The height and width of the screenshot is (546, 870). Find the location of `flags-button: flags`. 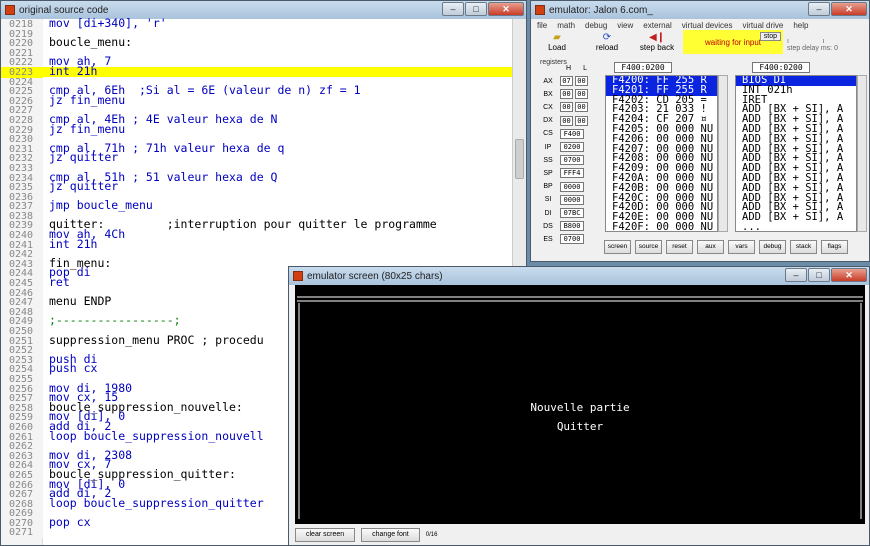

flags-button: flags is located at coordinates (834, 247).